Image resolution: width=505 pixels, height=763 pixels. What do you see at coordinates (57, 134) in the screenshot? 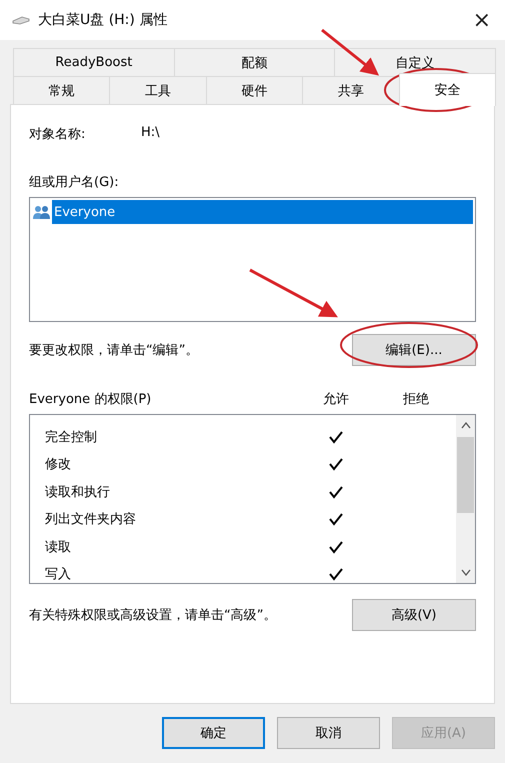
I see `field-label: 对象名称:` at bounding box center [57, 134].